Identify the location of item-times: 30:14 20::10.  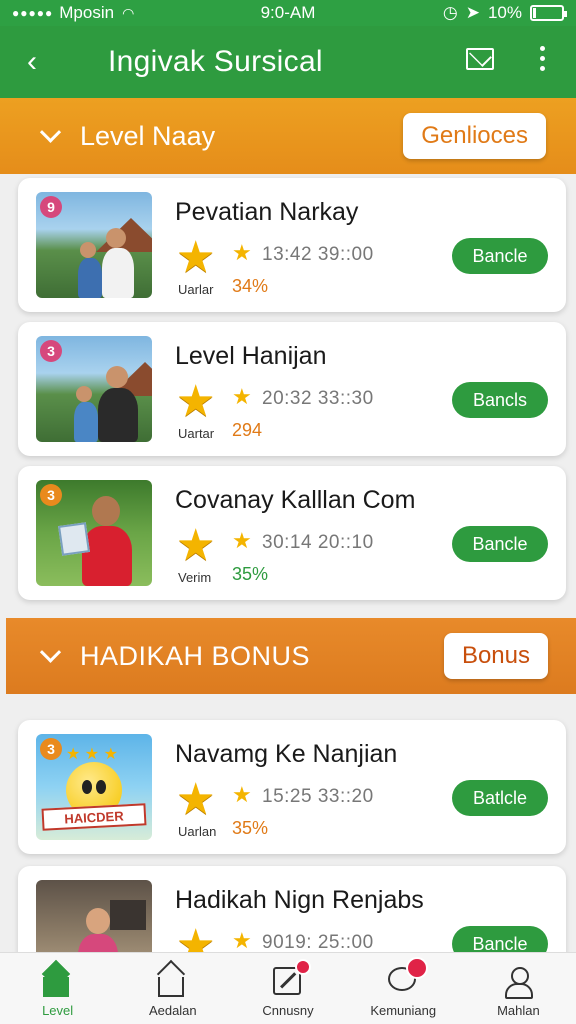
(318, 542).